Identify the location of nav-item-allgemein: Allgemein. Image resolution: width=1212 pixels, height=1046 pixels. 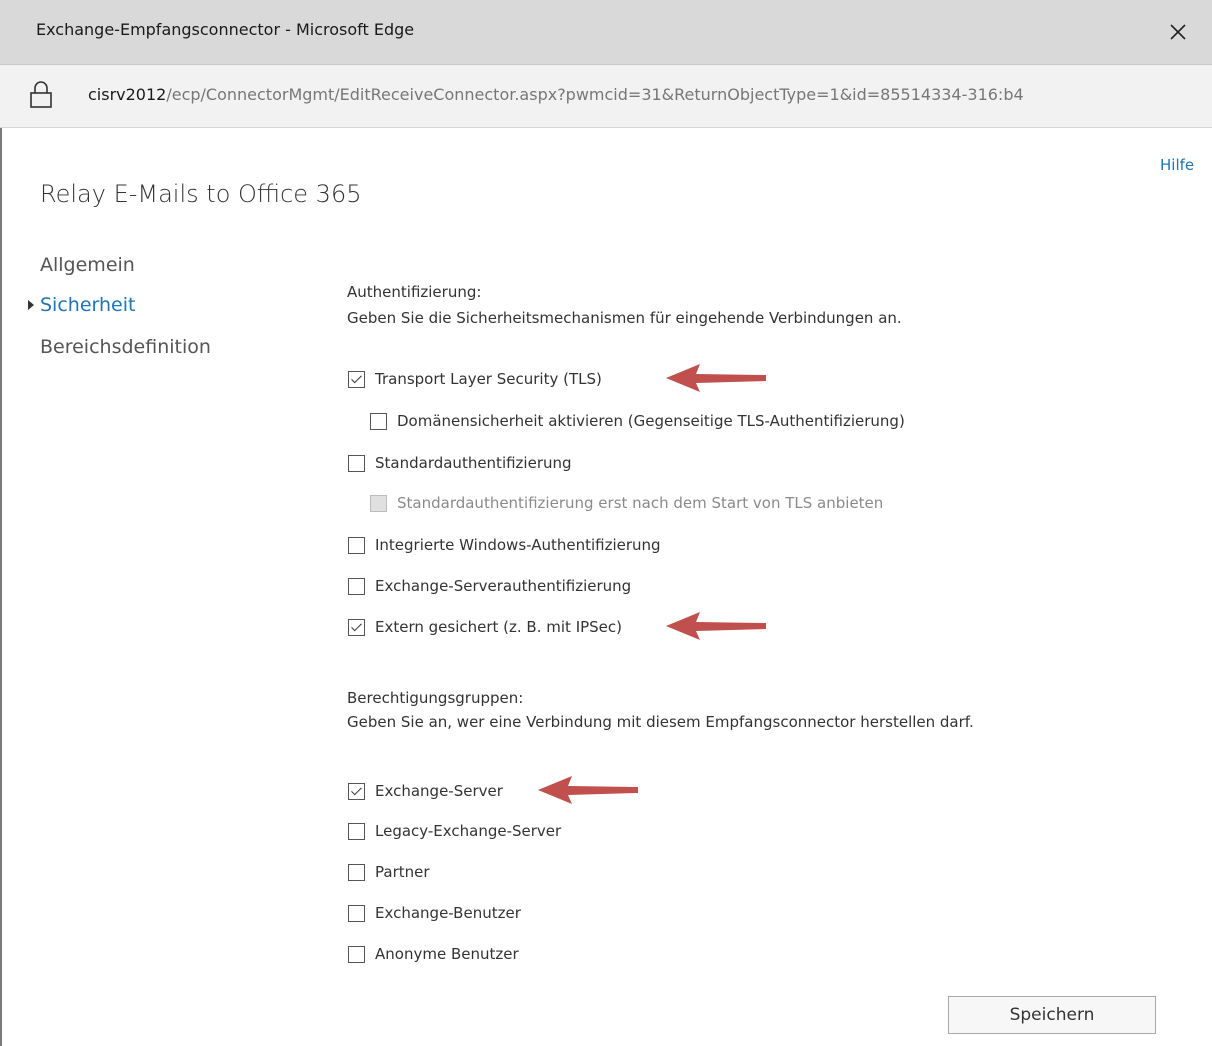
(87, 265).